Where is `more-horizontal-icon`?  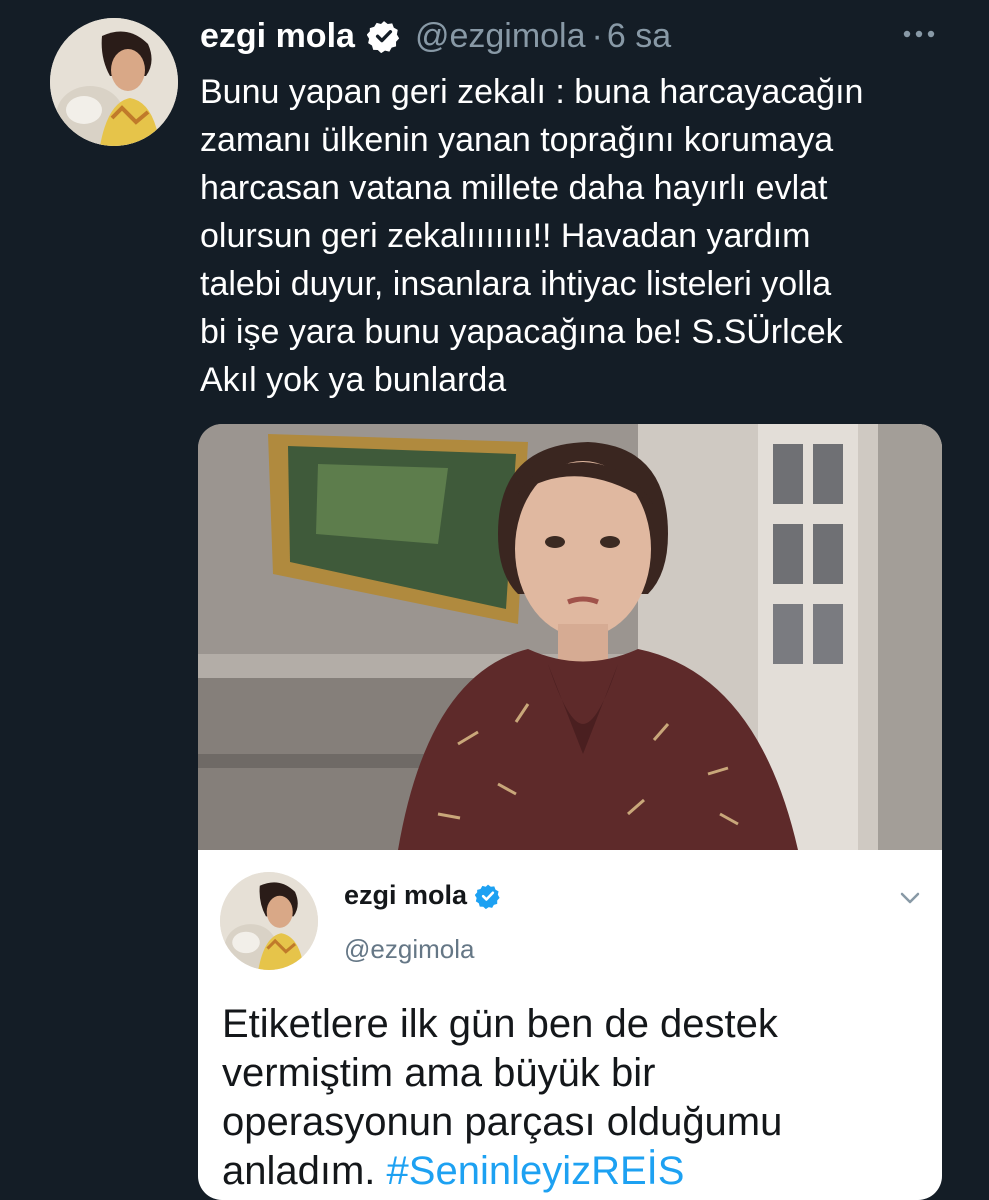
more-horizontal-icon is located at coordinates (919, 34).